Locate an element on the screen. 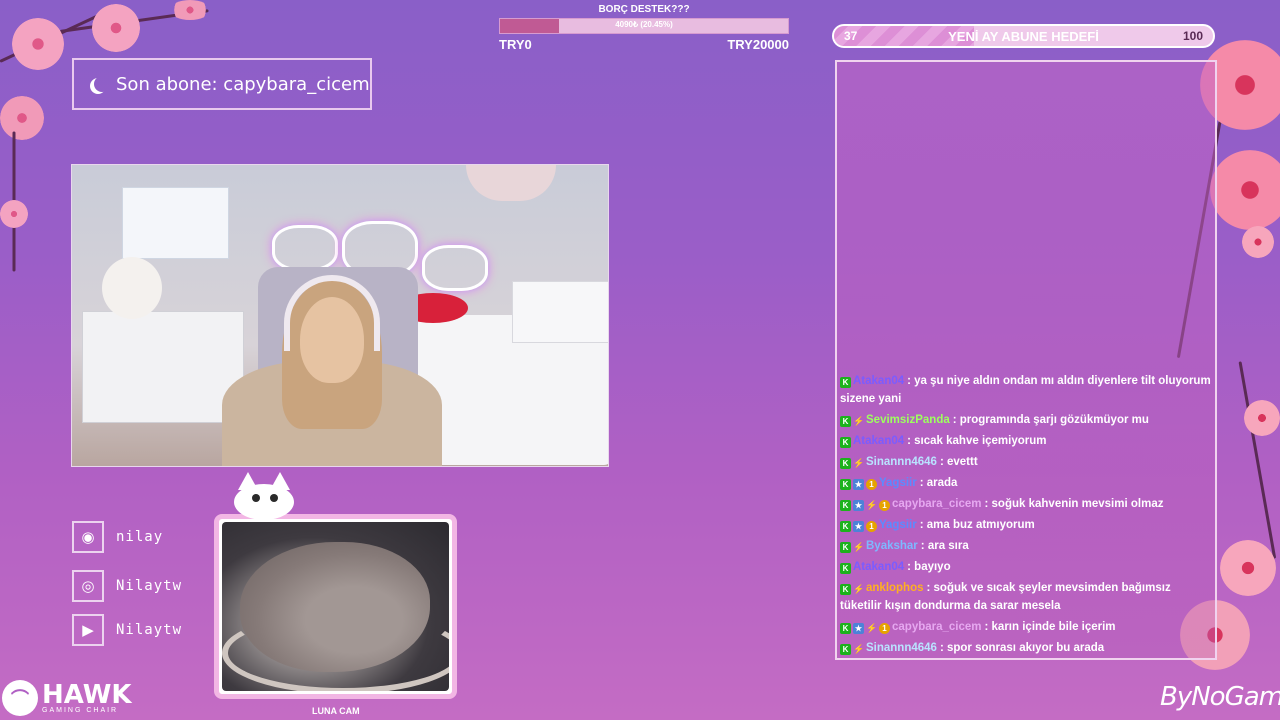 Image resolution: width=1280 pixels, height=720 pixels. cat-cam-label: LUNA CAM is located at coordinates (336, 711).